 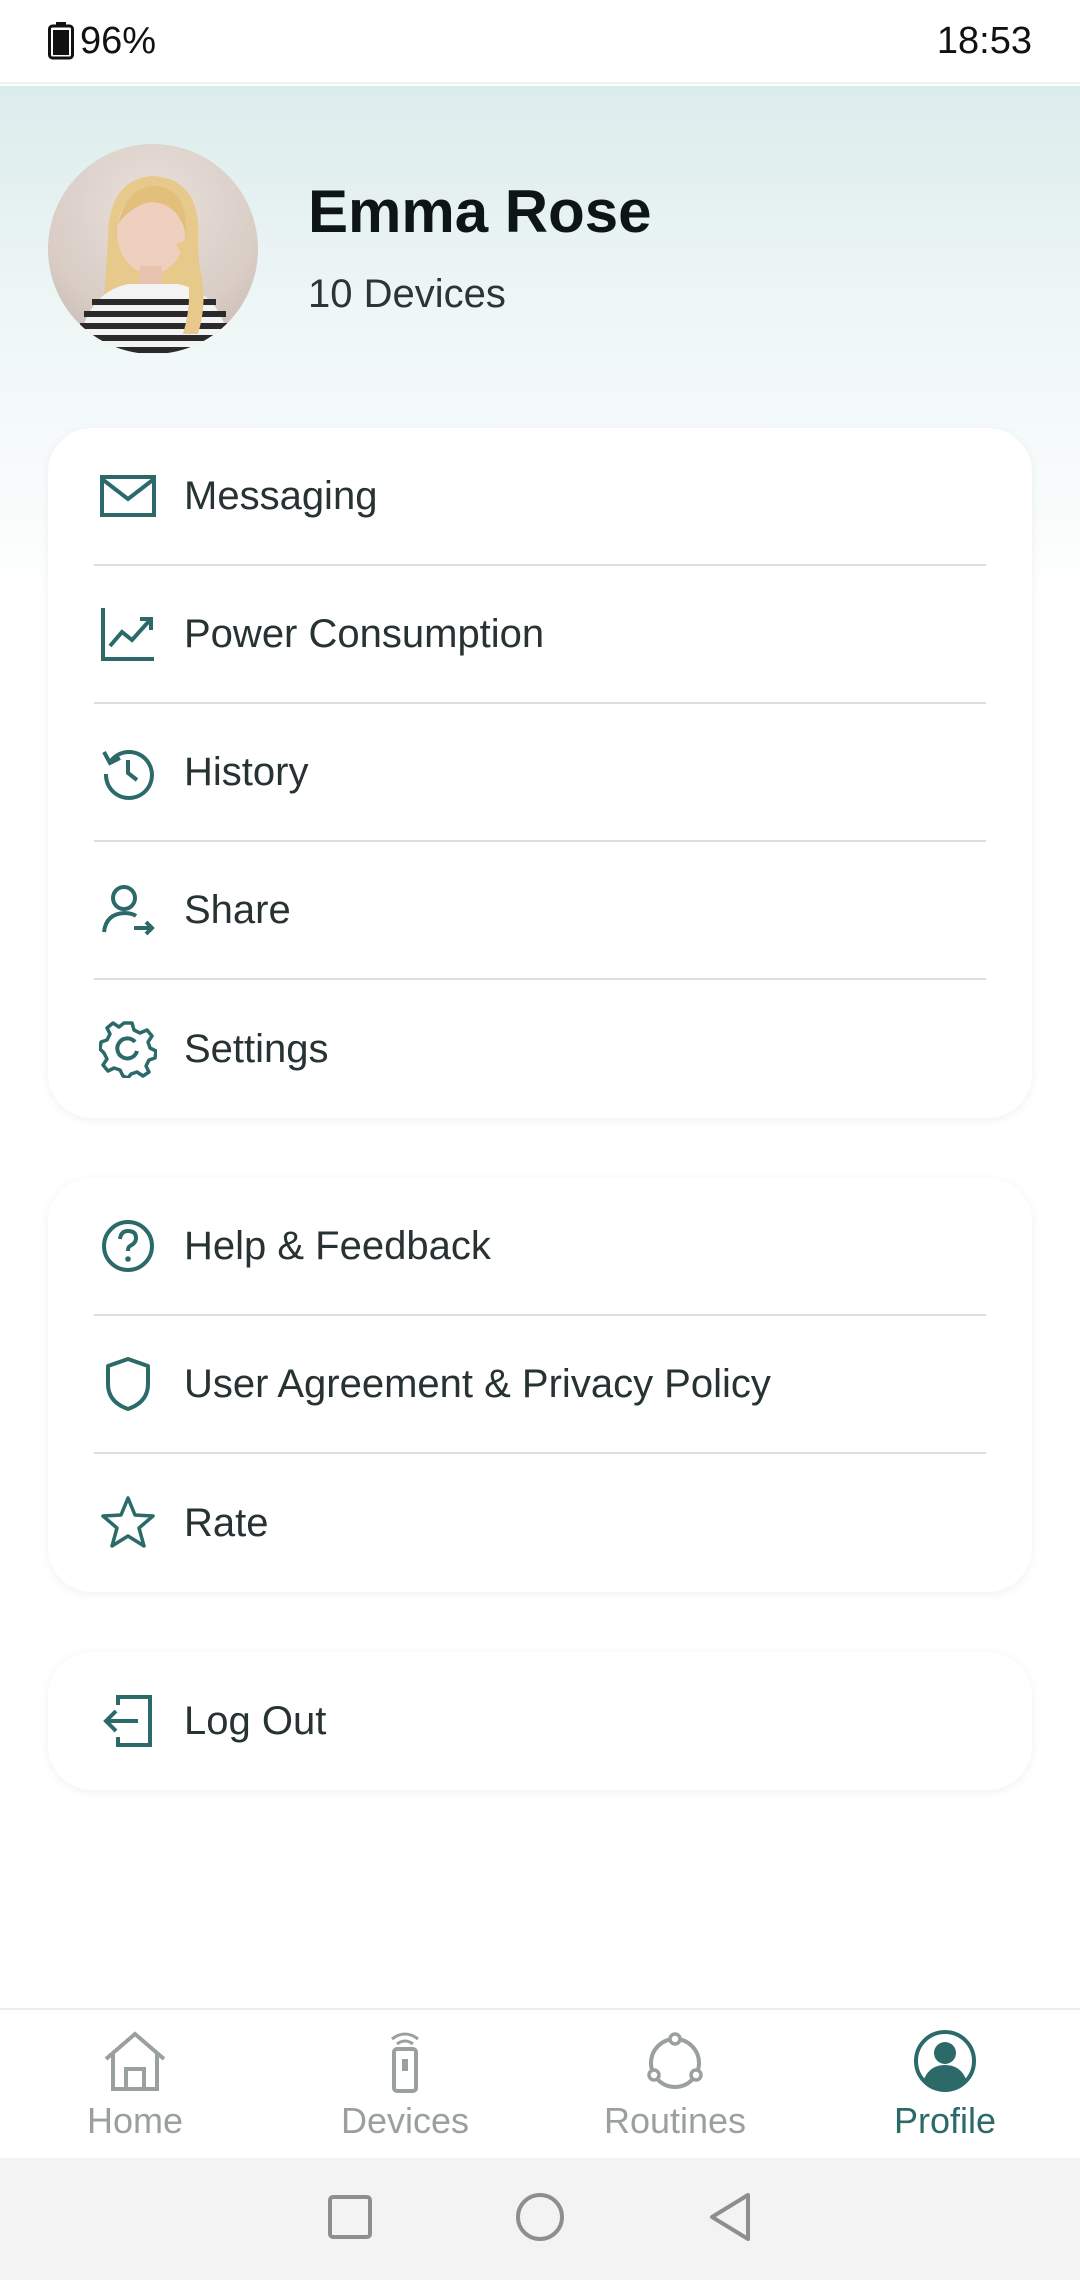 What do you see at coordinates (945, 2063) in the screenshot?
I see `profile-icon` at bounding box center [945, 2063].